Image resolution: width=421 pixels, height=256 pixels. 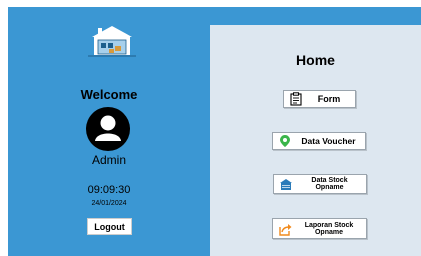 What do you see at coordinates (329, 98) in the screenshot?
I see `form-button-label: Form` at bounding box center [329, 98].